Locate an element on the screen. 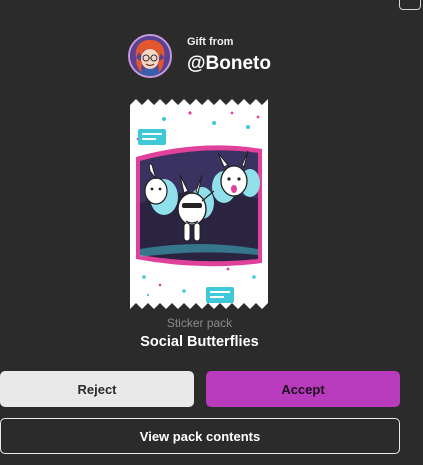  avatar-icon is located at coordinates (150, 56).